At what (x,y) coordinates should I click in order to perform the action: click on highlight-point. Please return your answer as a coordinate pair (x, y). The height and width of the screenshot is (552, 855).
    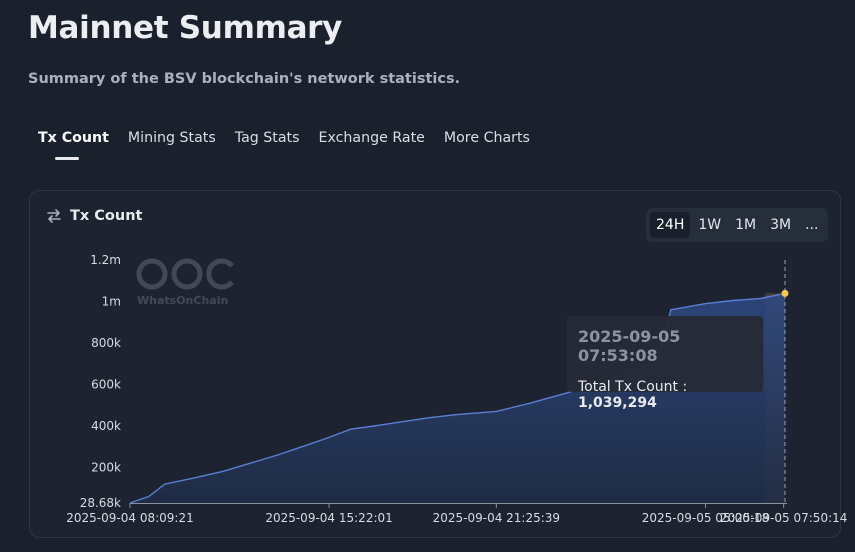
    Looking at the image, I should click on (785, 293).